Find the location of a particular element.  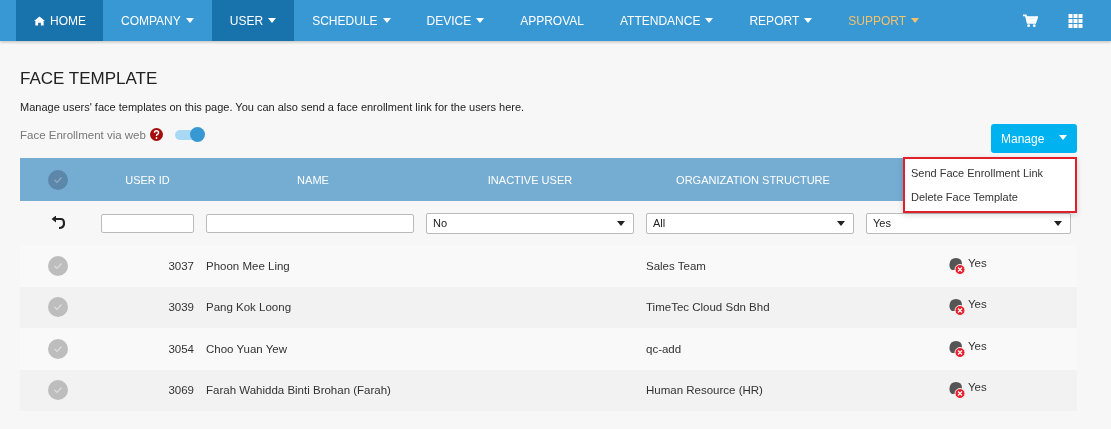

table-cell: Pang Kok Loong is located at coordinates (249, 307).